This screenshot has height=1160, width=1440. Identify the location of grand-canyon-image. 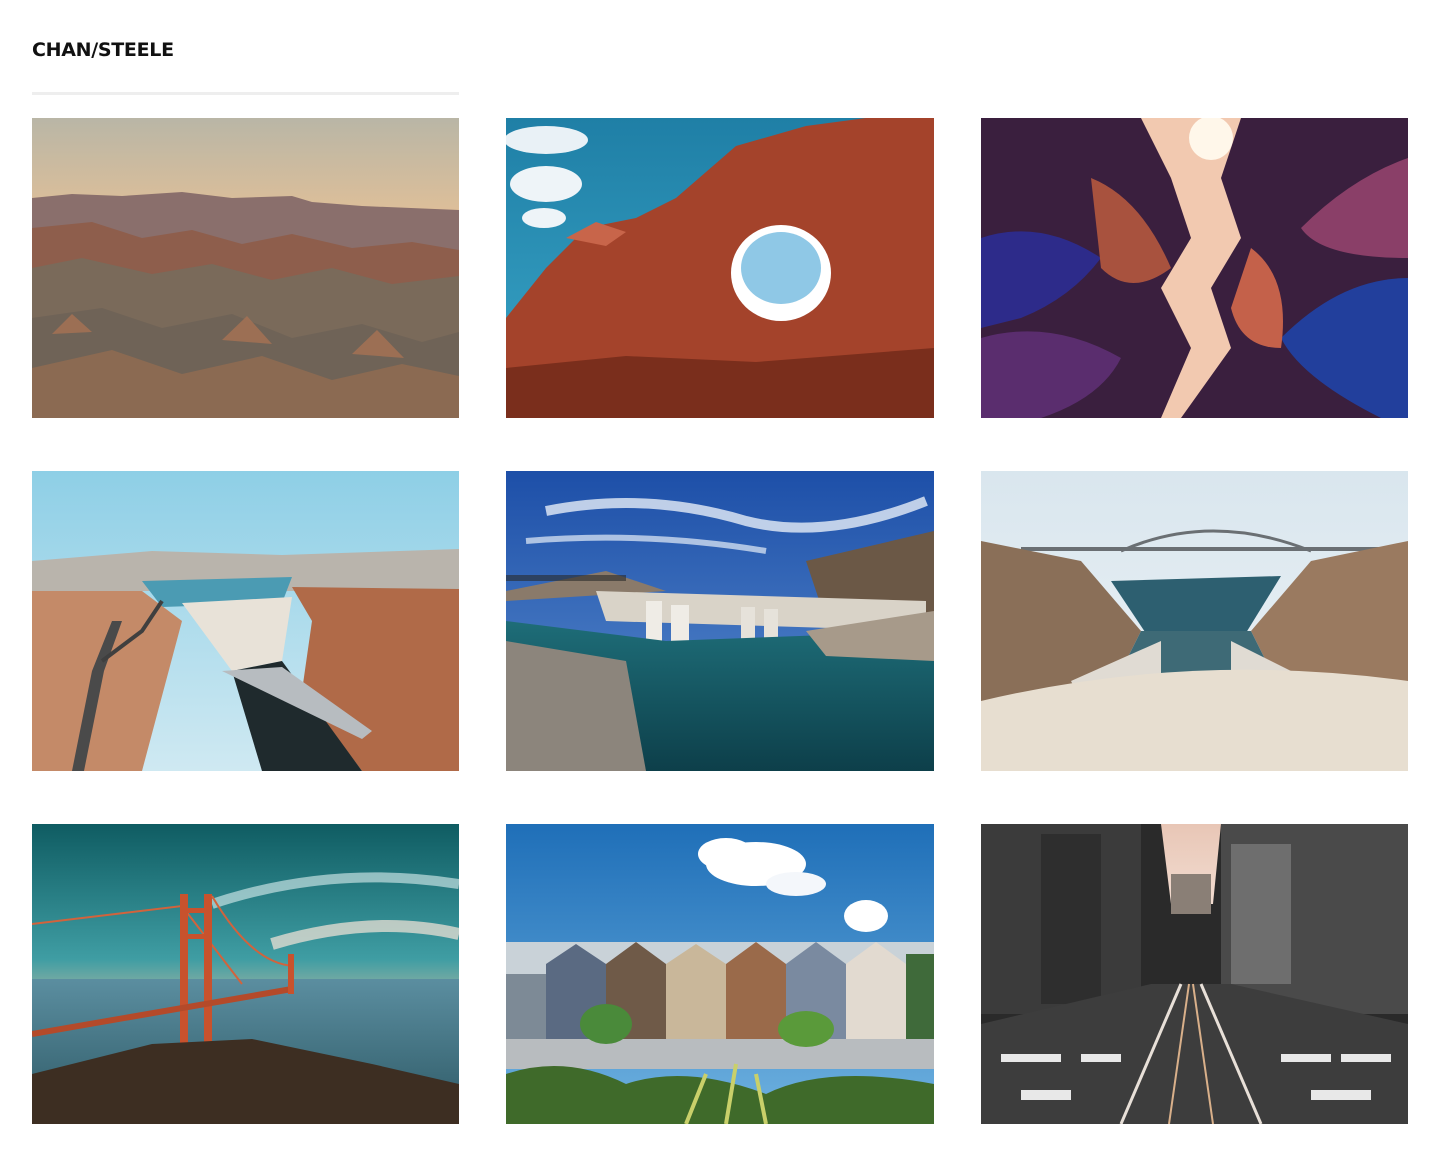
(245, 268).